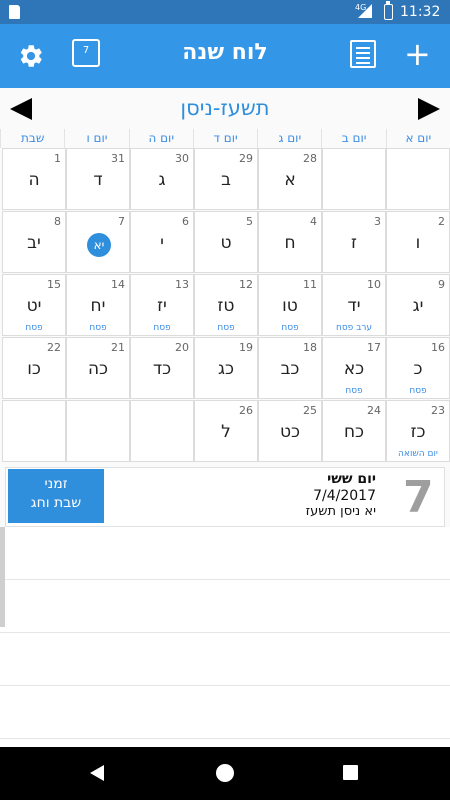 Image resolution: width=450 pixels, height=800 pixels. Describe the element at coordinates (291, 495) in the screenshot. I see `selected-day-info: יום ששי 7/4/2017 יא ניסן תשעז` at that location.